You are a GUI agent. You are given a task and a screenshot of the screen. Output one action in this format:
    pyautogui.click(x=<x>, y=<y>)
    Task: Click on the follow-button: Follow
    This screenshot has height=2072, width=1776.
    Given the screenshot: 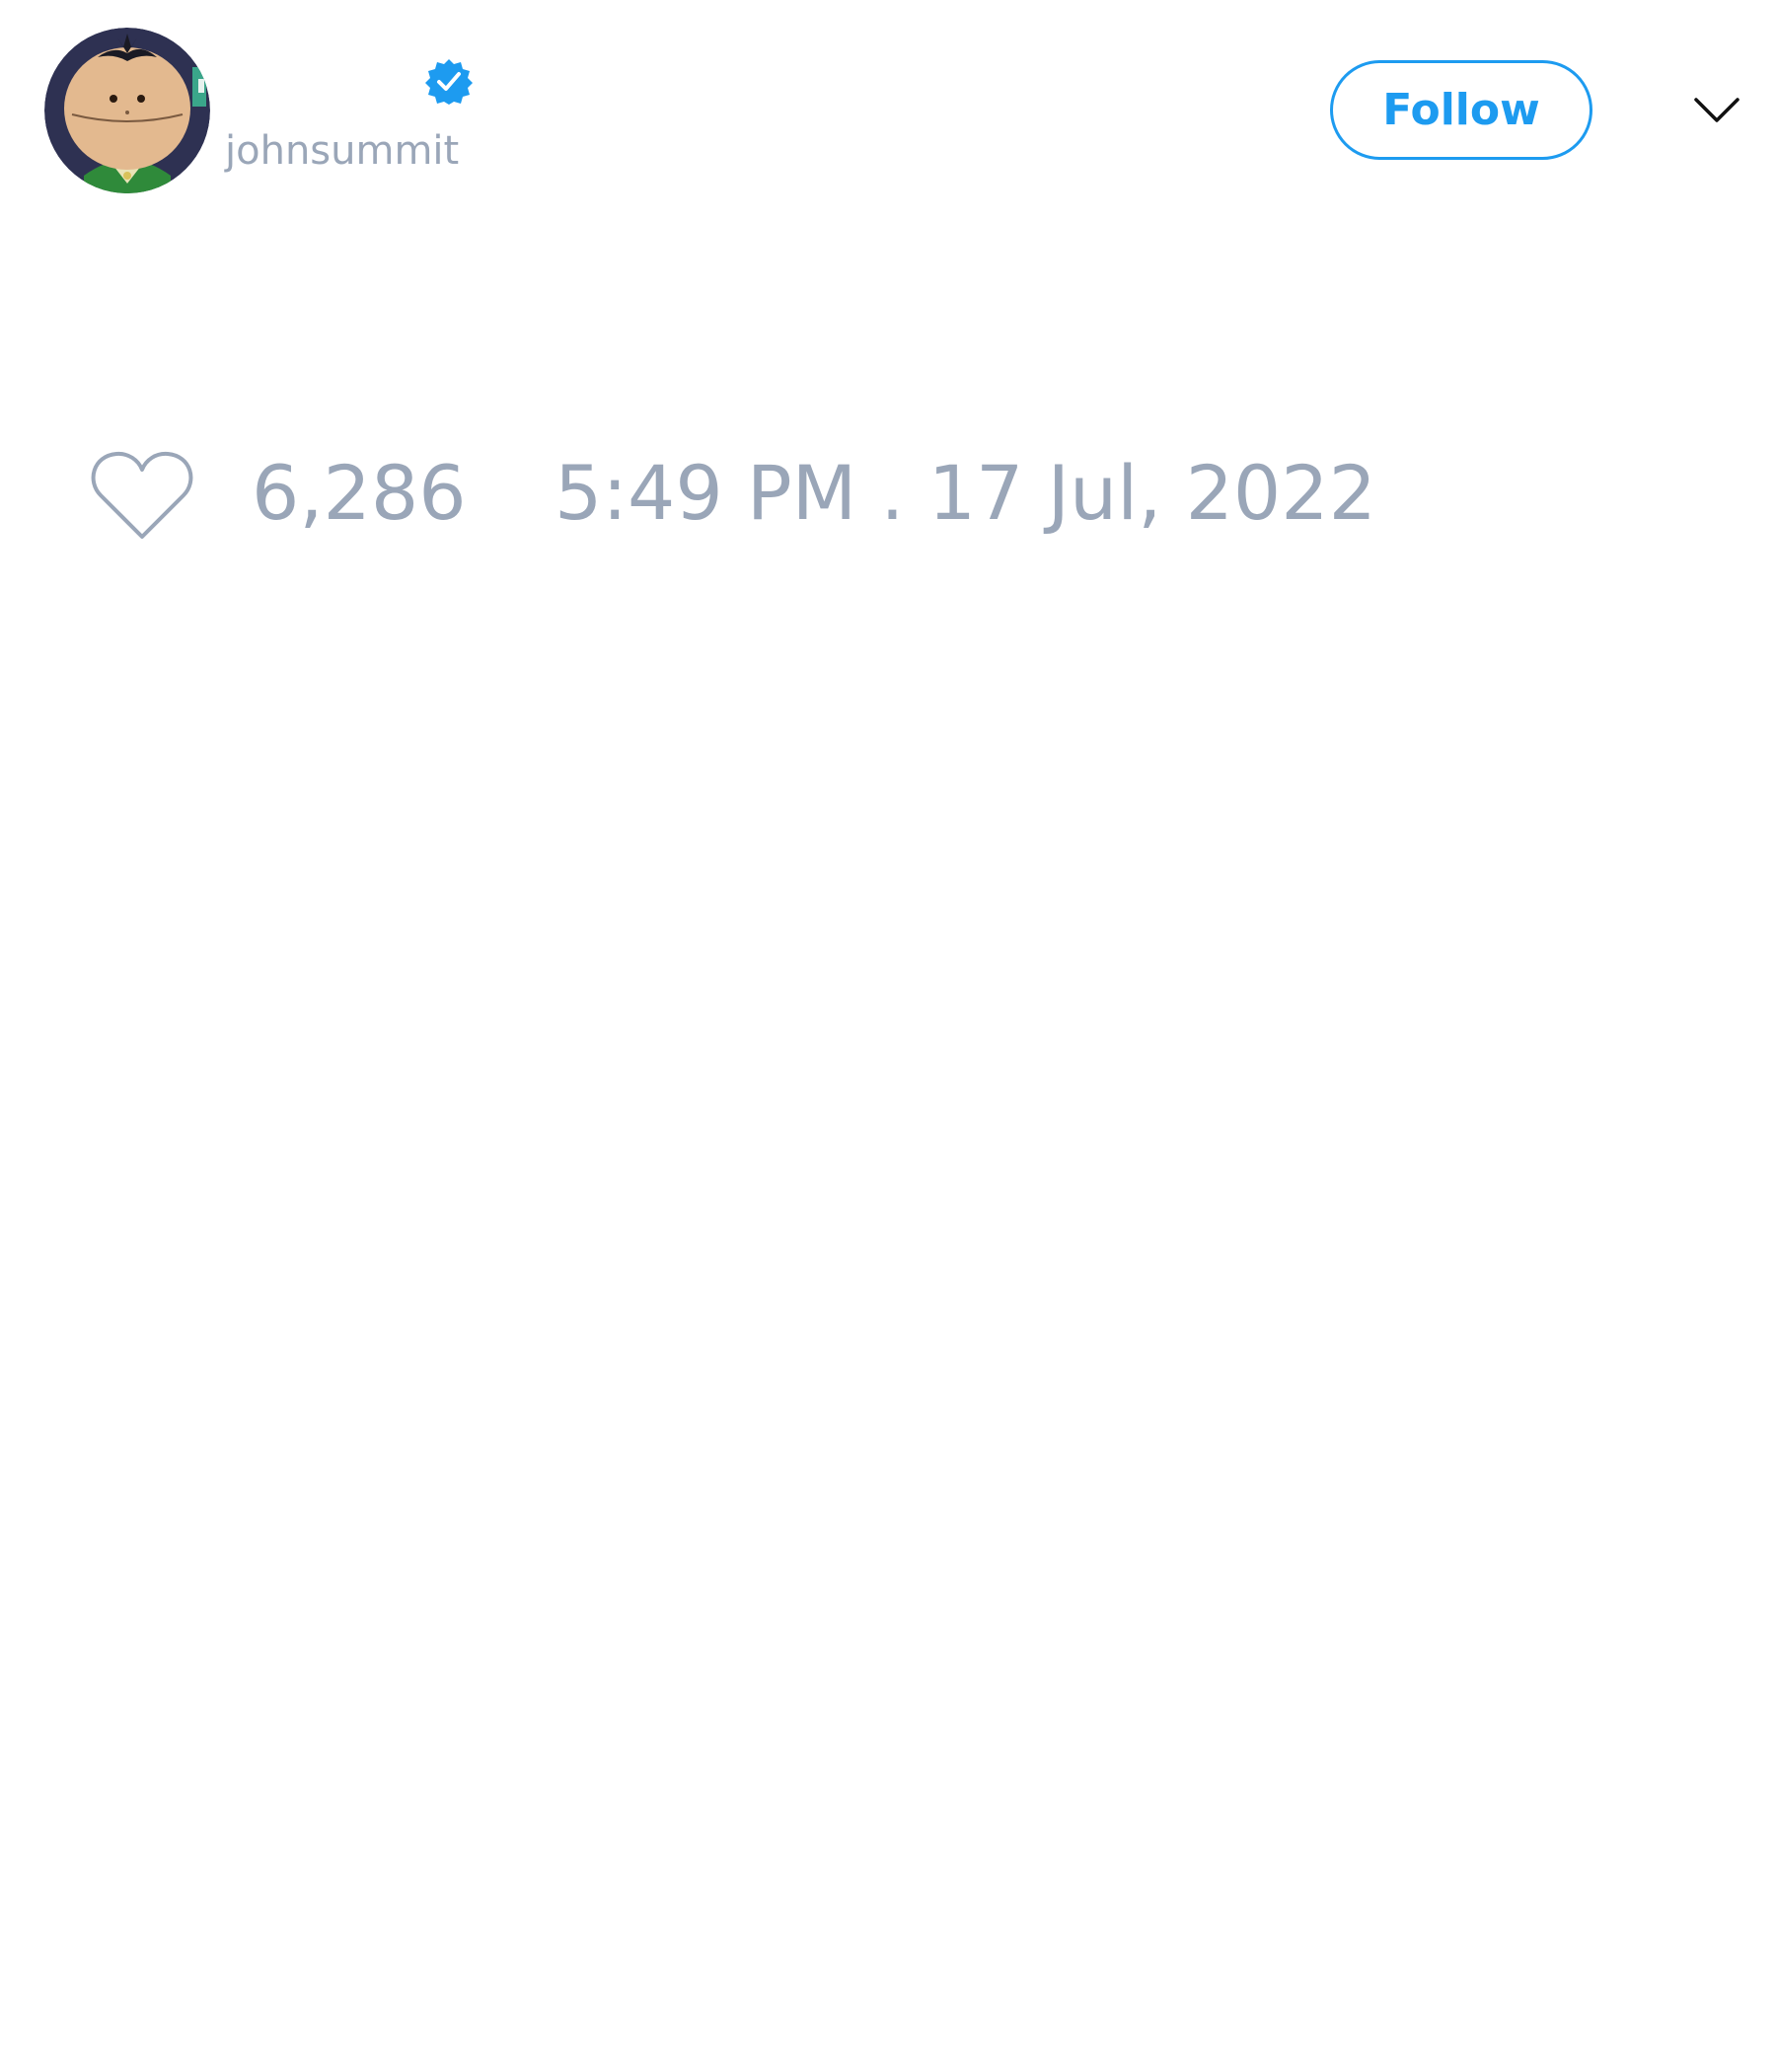 What is the action you would take?
    pyautogui.click(x=1461, y=110)
    